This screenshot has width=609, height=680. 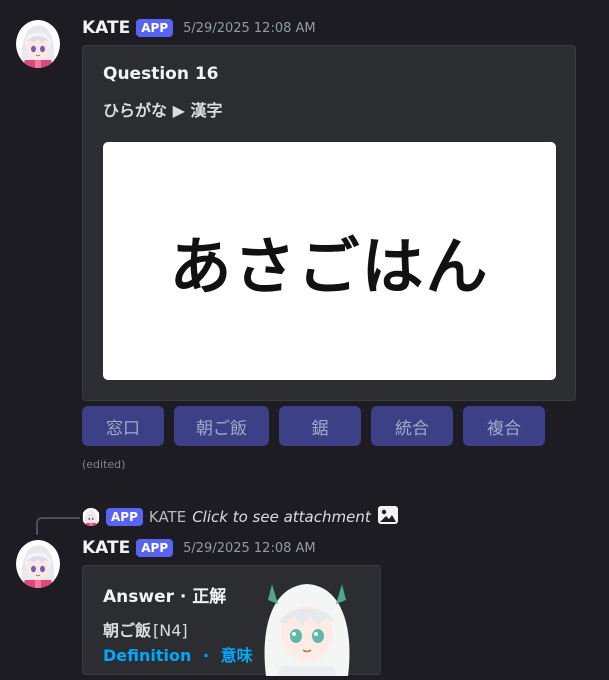 What do you see at coordinates (504, 426) in the screenshot?
I see `choice-button-5: 複合` at bounding box center [504, 426].